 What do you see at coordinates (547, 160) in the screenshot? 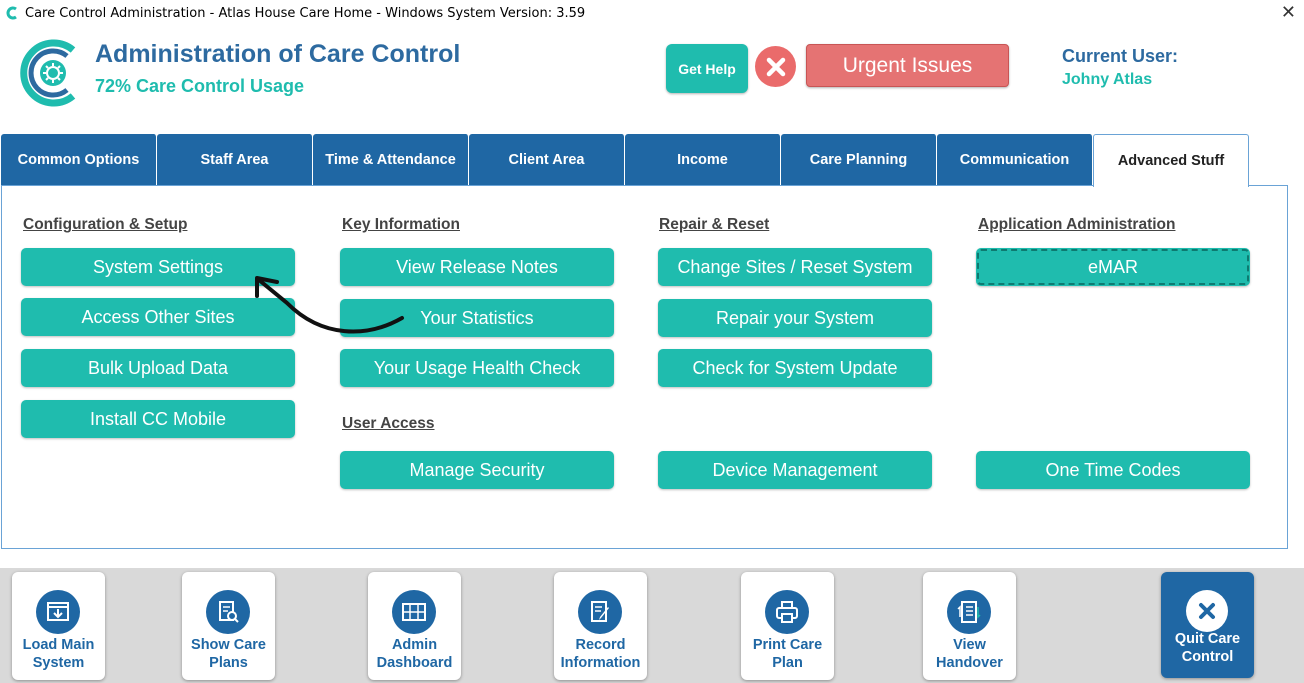
I see `tab-client-area: Client Area` at bounding box center [547, 160].